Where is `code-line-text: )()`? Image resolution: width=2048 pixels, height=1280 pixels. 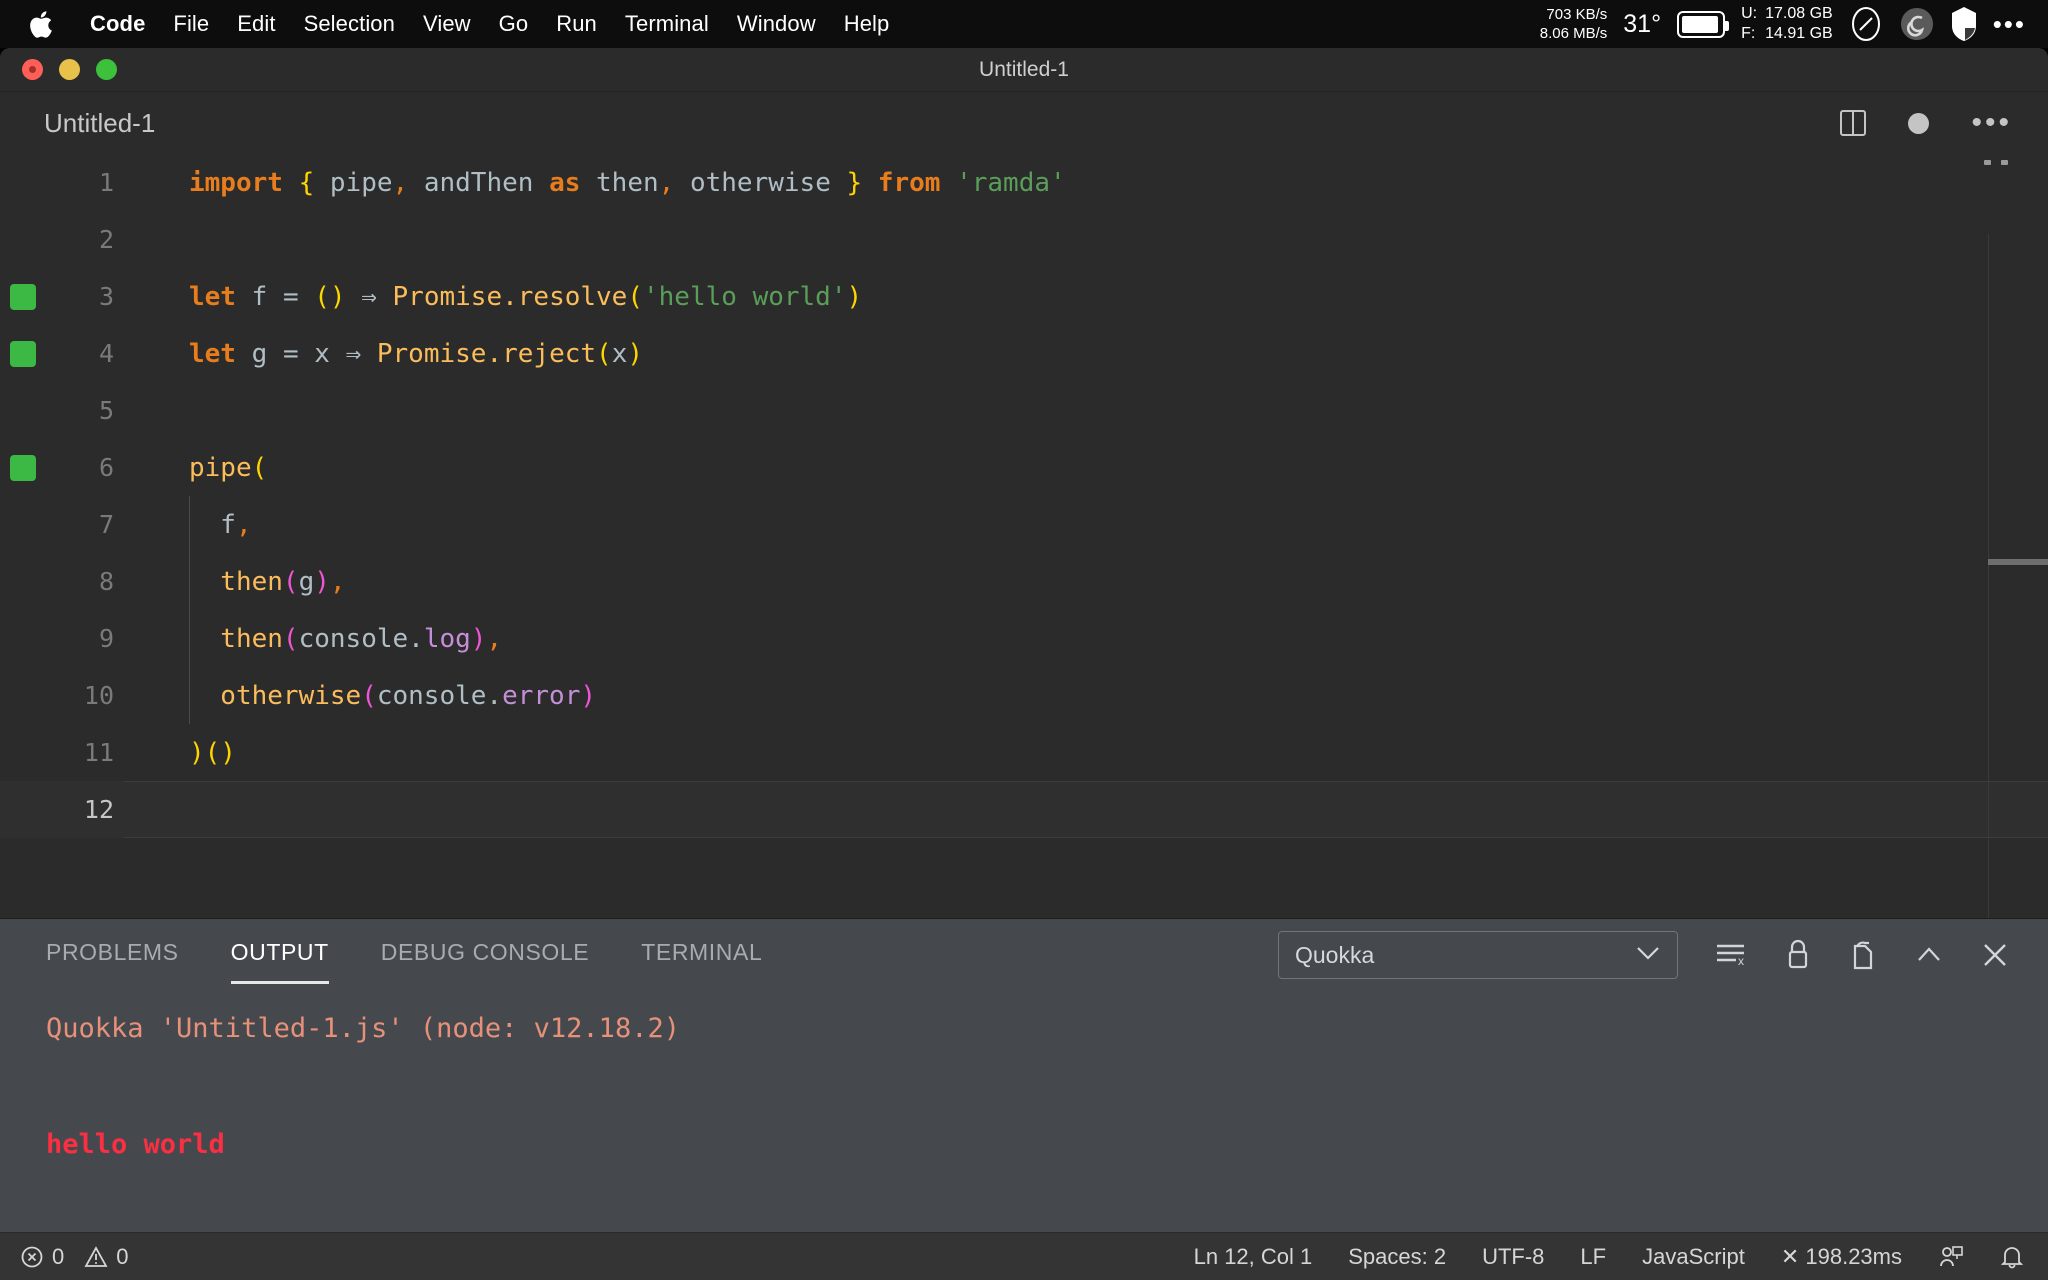
code-line-text: )() is located at coordinates (180, 753).